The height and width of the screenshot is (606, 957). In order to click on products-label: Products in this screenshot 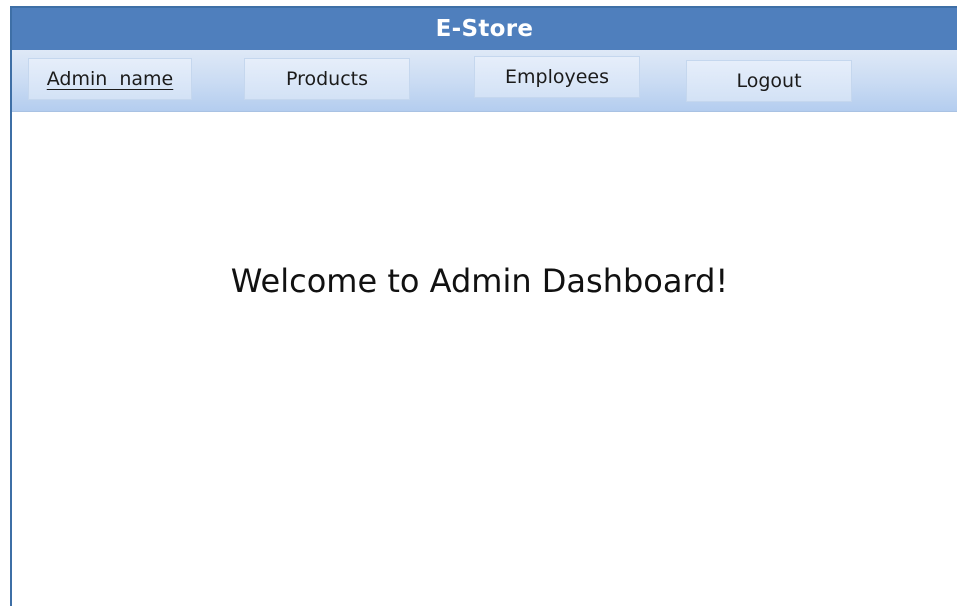, I will do `click(327, 79)`.